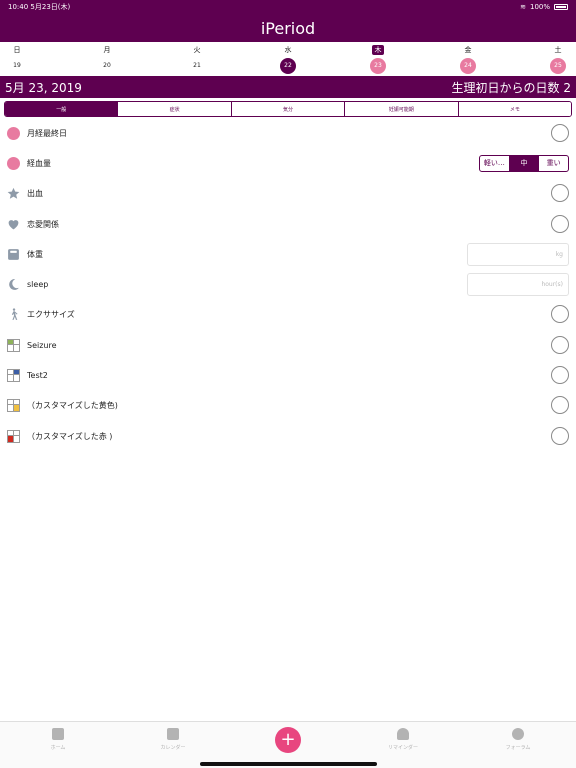 This screenshot has width=576, height=768. What do you see at coordinates (288, 284) in the screenshot?
I see `row-sleep: sleep hour(s)` at bounding box center [288, 284].